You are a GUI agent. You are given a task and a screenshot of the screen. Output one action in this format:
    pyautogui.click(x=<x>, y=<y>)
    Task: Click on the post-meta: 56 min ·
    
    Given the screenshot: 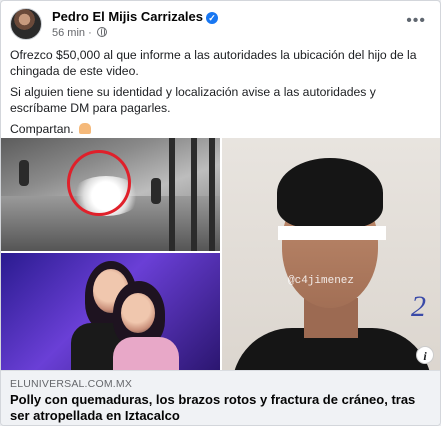 What is the action you would take?
    pyautogui.click(x=79, y=33)
    